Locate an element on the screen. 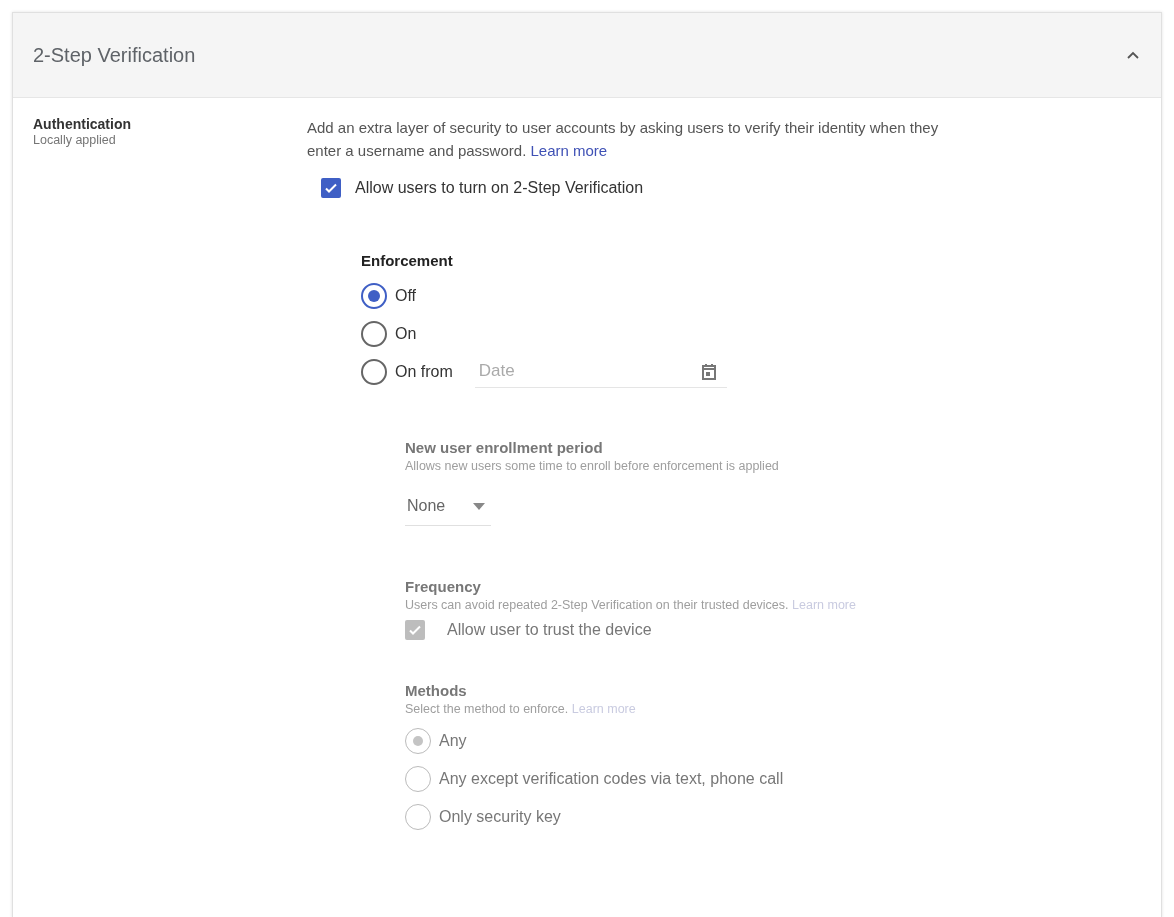  radio-label: Any is located at coordinates (453, 741).